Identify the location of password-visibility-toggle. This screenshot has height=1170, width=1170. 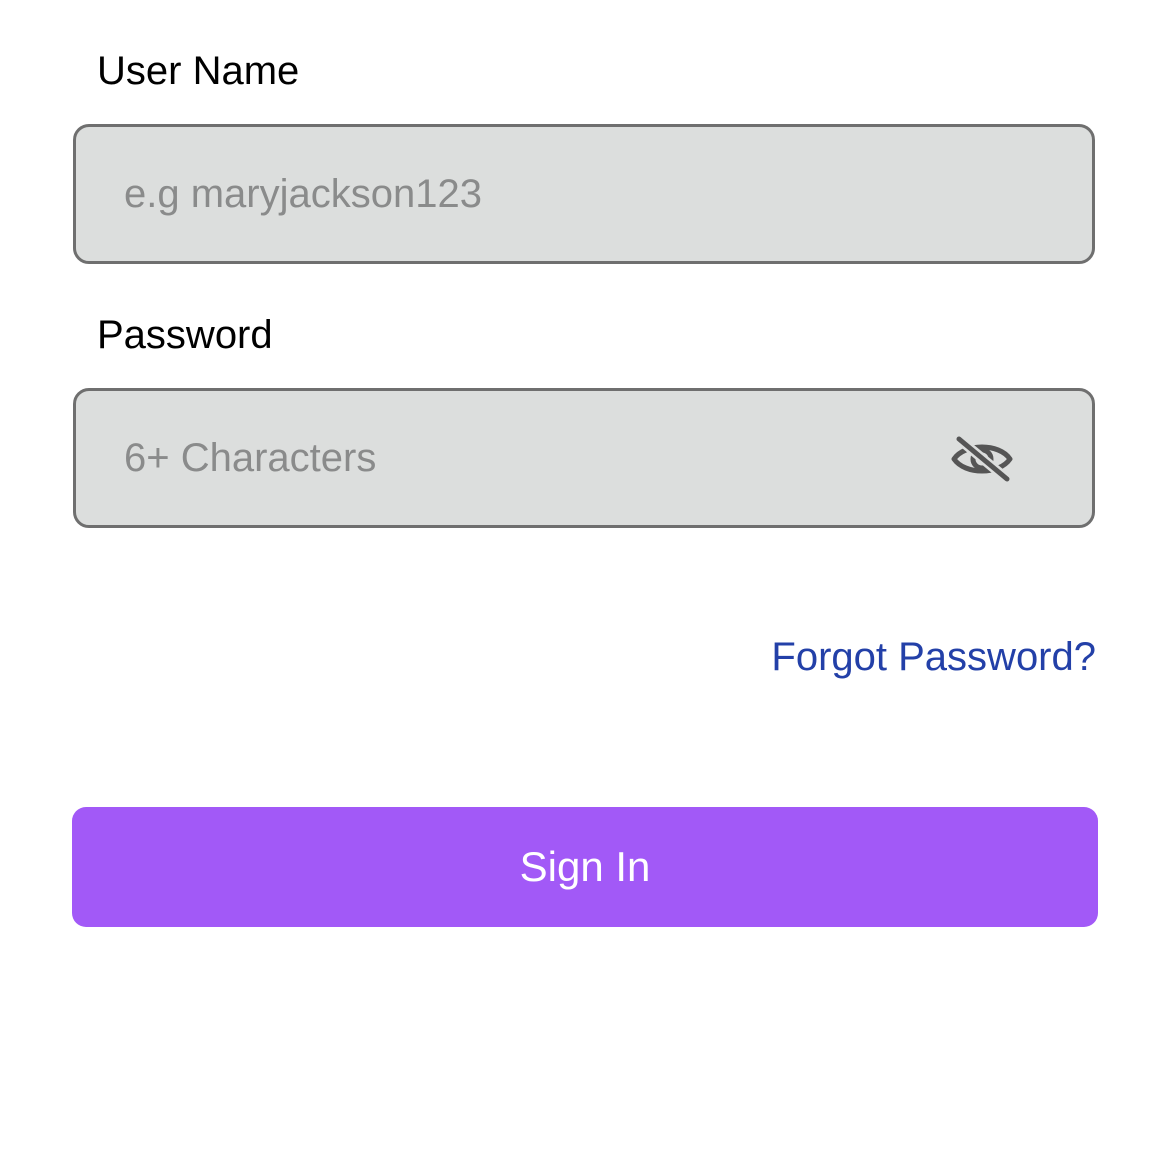
(982, 459).